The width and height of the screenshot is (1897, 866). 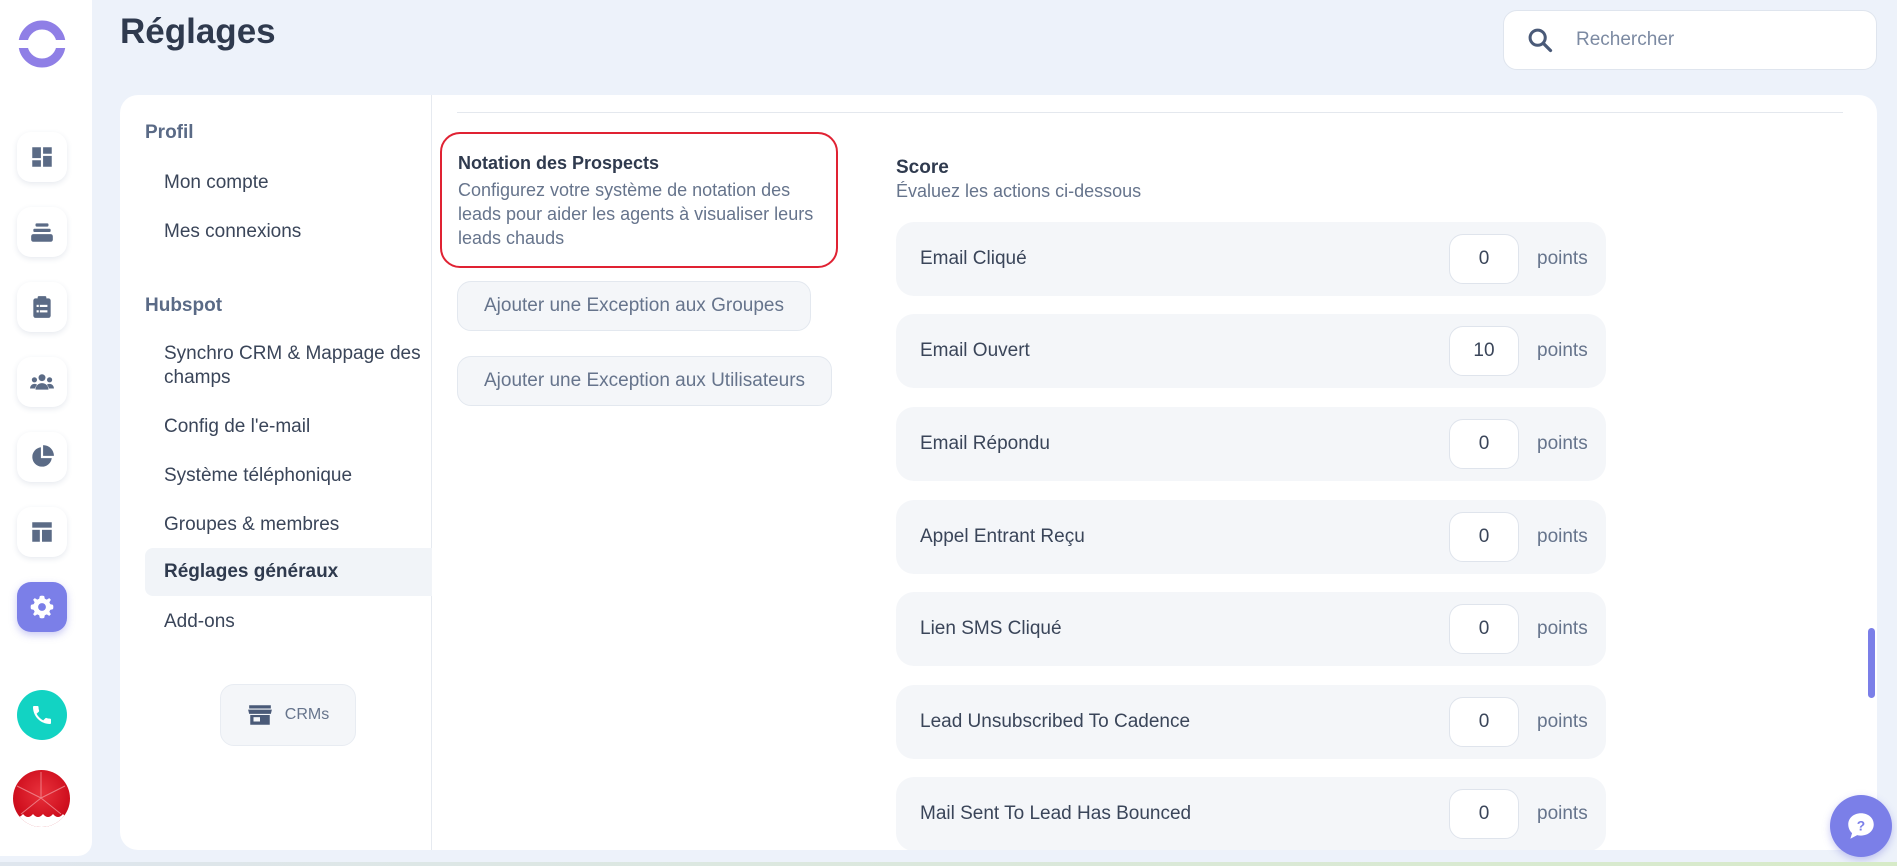 I want to click on dashboard-nav-button, so click(x=42, y=157).